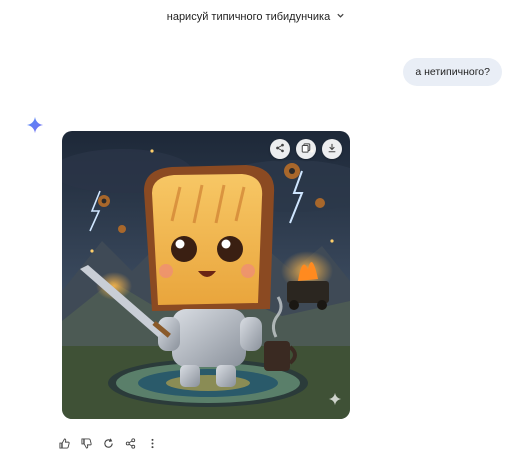  I want to click on share-image-button, so click(280, 149).